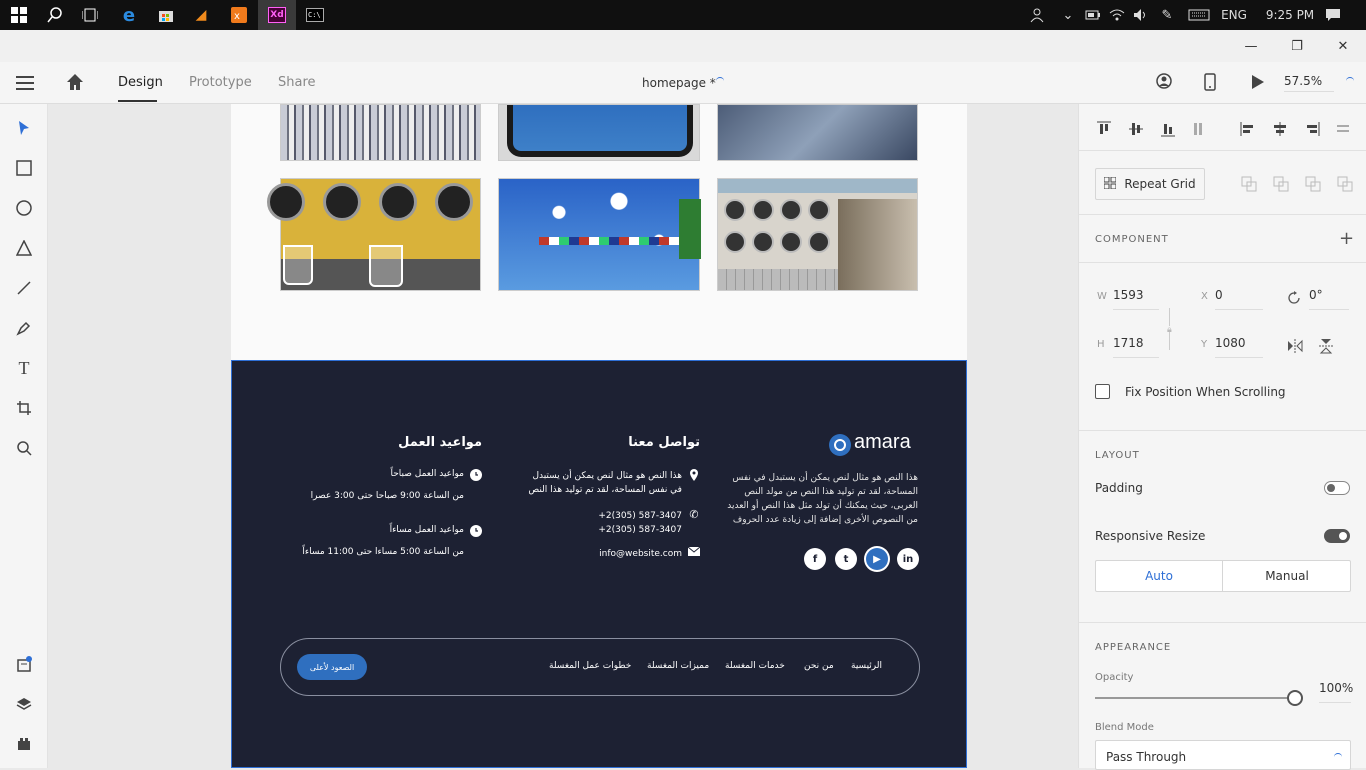  I want to click on linkedin-icon: in, so click(908, 559).